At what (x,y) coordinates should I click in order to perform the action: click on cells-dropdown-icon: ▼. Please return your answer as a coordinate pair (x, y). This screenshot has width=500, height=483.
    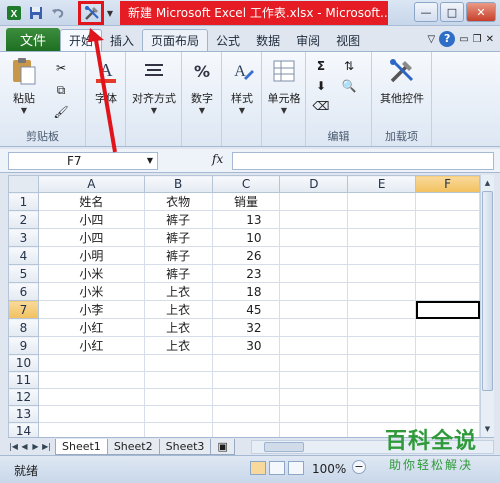
    Looking at the image, I should click on (284, 110).